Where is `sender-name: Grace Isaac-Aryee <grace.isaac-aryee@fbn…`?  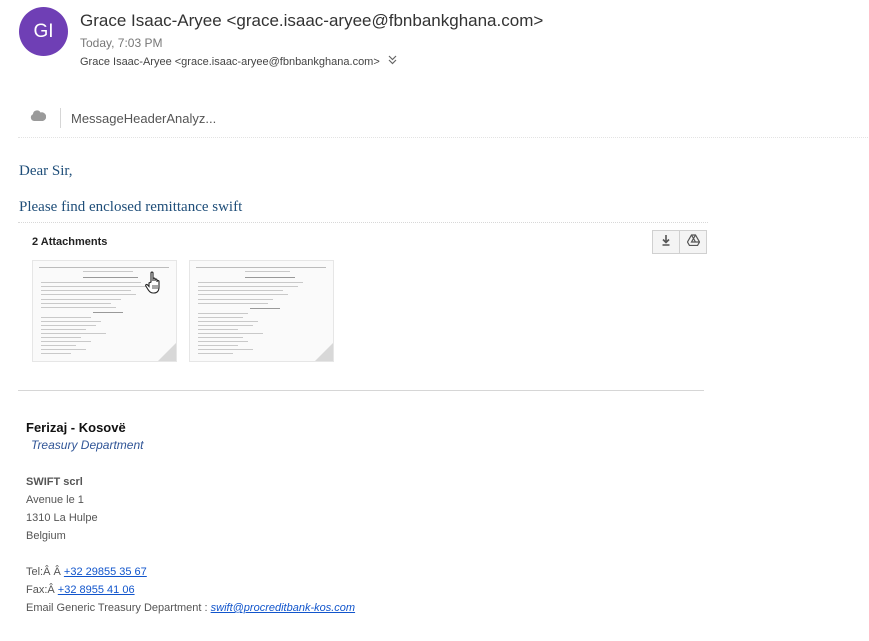
sender-name: Grace Isaac-Aryee <grace.isaac-aryee@fbn… is located at coordinates (311, 21).